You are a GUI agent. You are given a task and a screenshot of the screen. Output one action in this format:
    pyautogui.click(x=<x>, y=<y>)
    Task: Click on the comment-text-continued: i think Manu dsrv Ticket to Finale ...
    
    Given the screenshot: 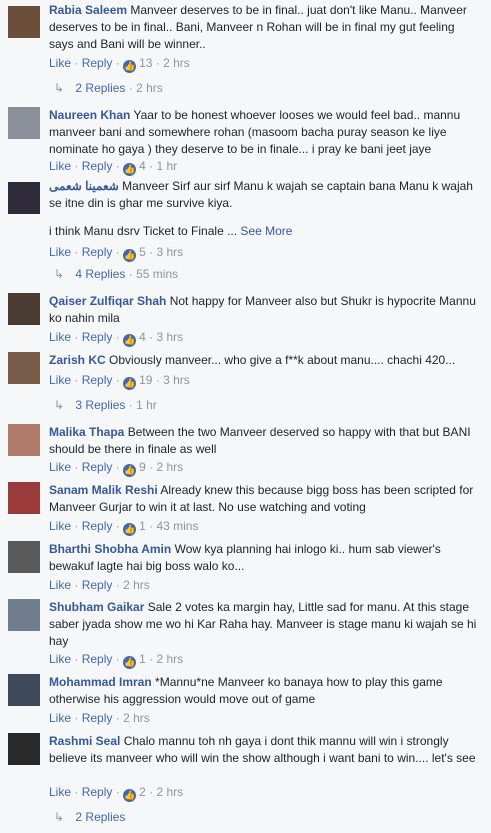 What is the action you would take?
    pyautogui.click(x=143, y=231)
    